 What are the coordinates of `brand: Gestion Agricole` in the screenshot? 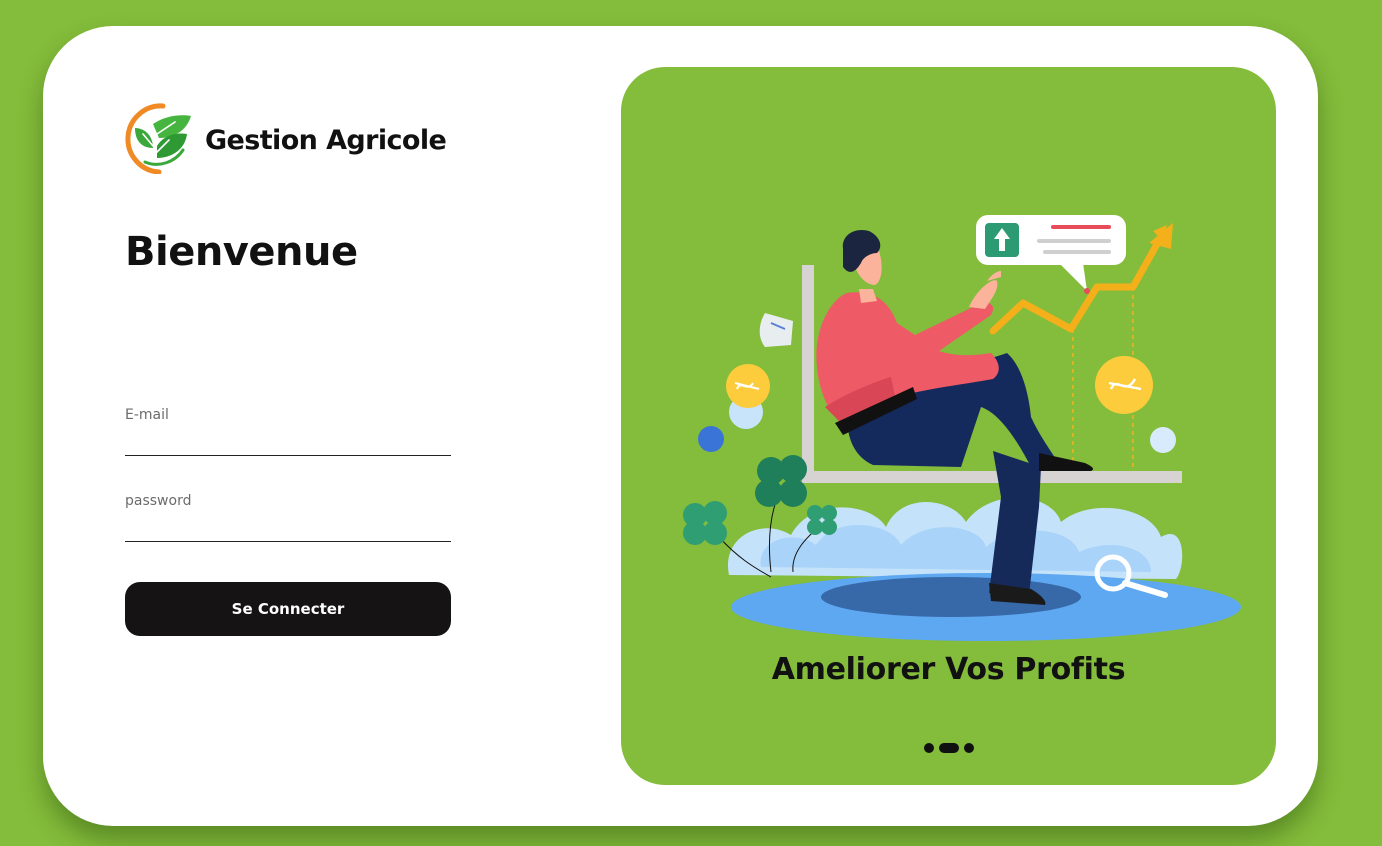 It's located at (285, 138).